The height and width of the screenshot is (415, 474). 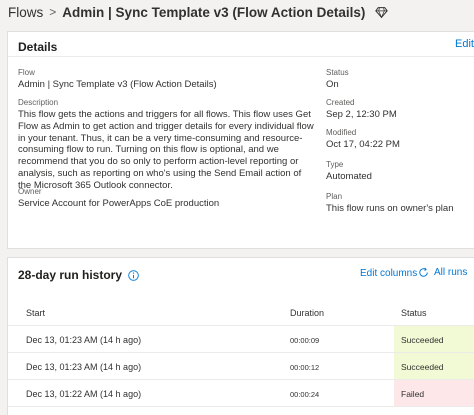 I want to click on run-history-title: 28-day run history, so click(x=70, y=275).